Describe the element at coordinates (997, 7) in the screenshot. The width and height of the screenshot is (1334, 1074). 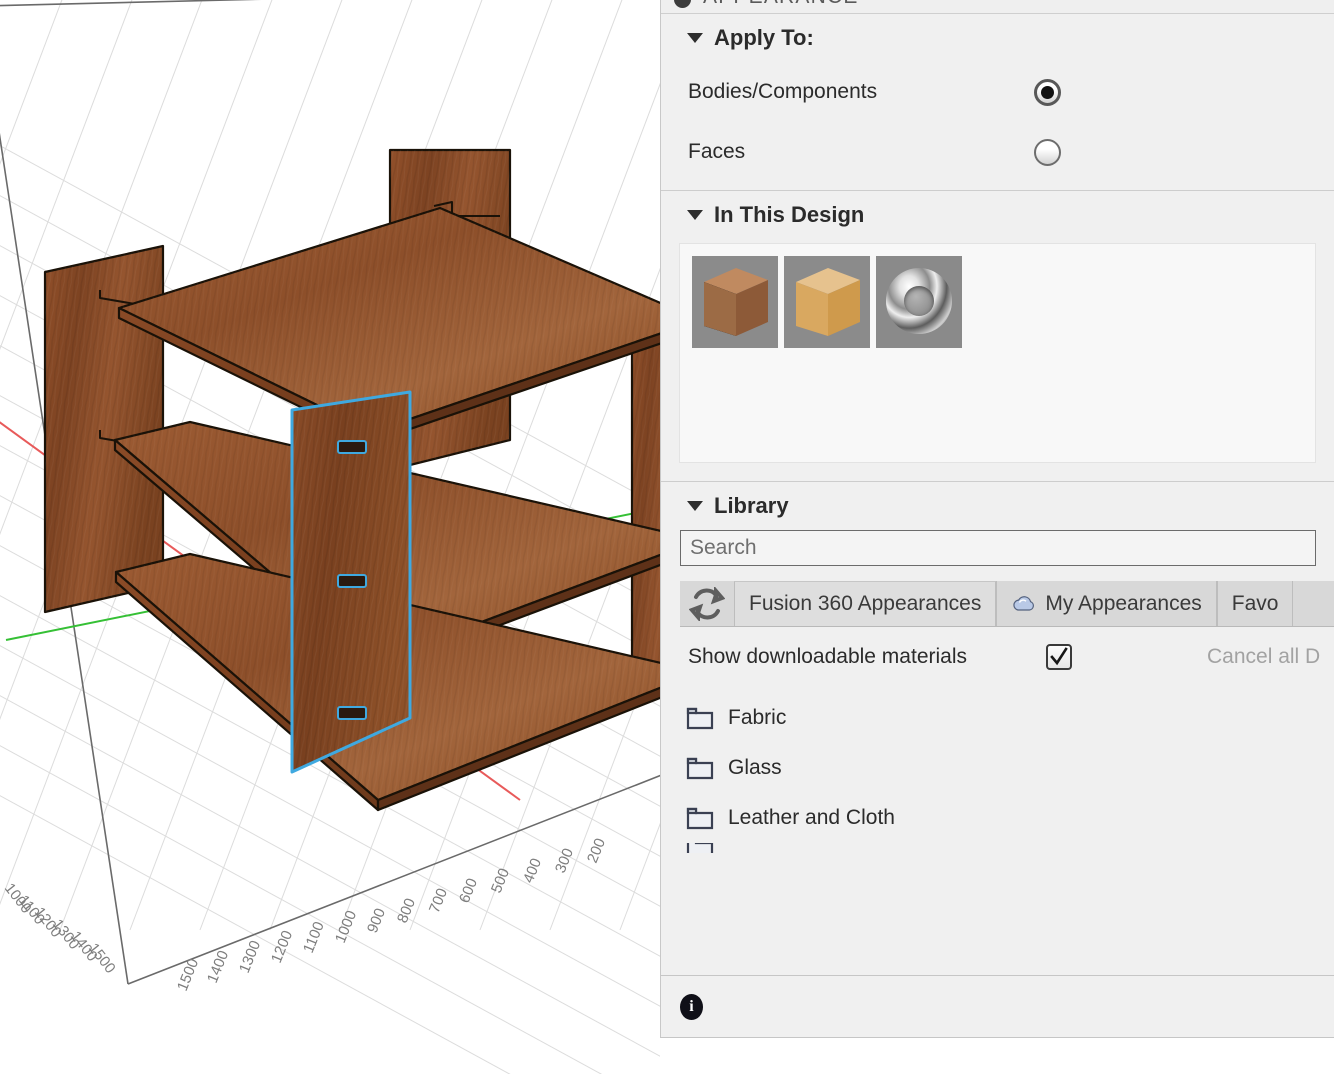
I see `panel-title-bar: APPEARANCE` at that location.